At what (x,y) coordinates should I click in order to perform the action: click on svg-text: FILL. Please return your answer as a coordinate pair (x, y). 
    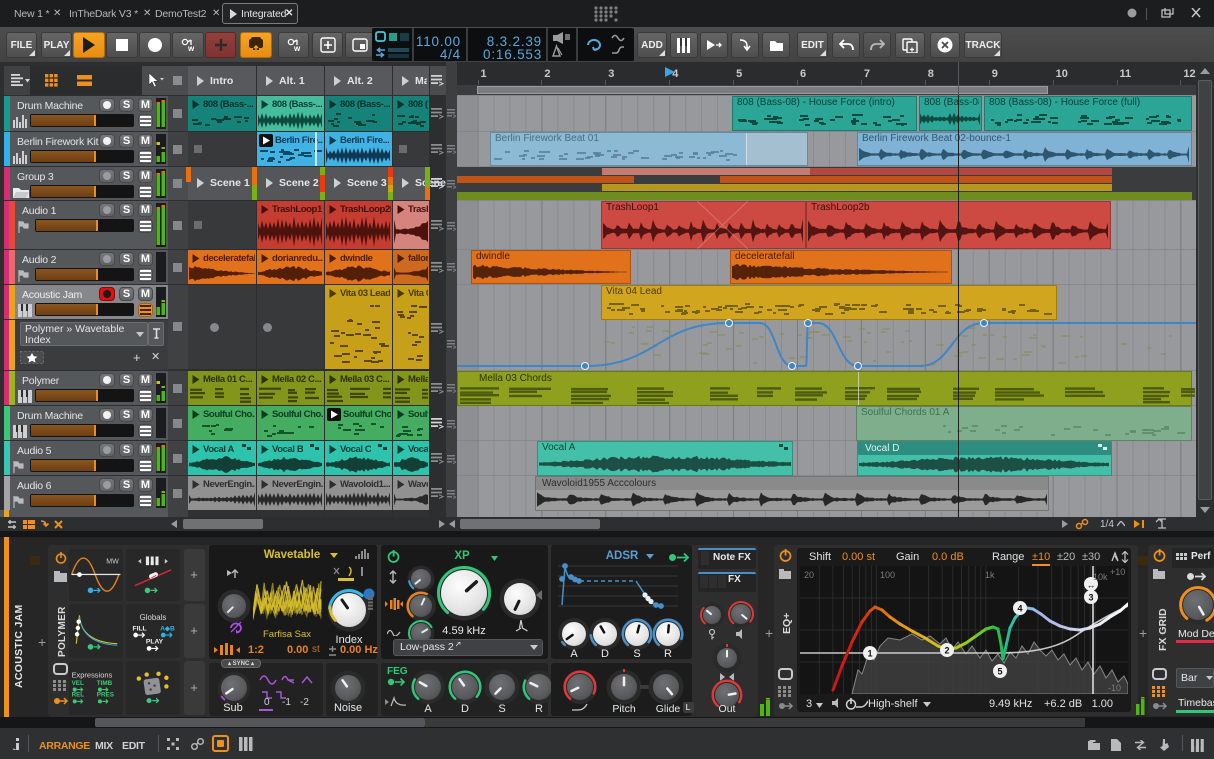
    Looking at the image, I should click on (140, 628).